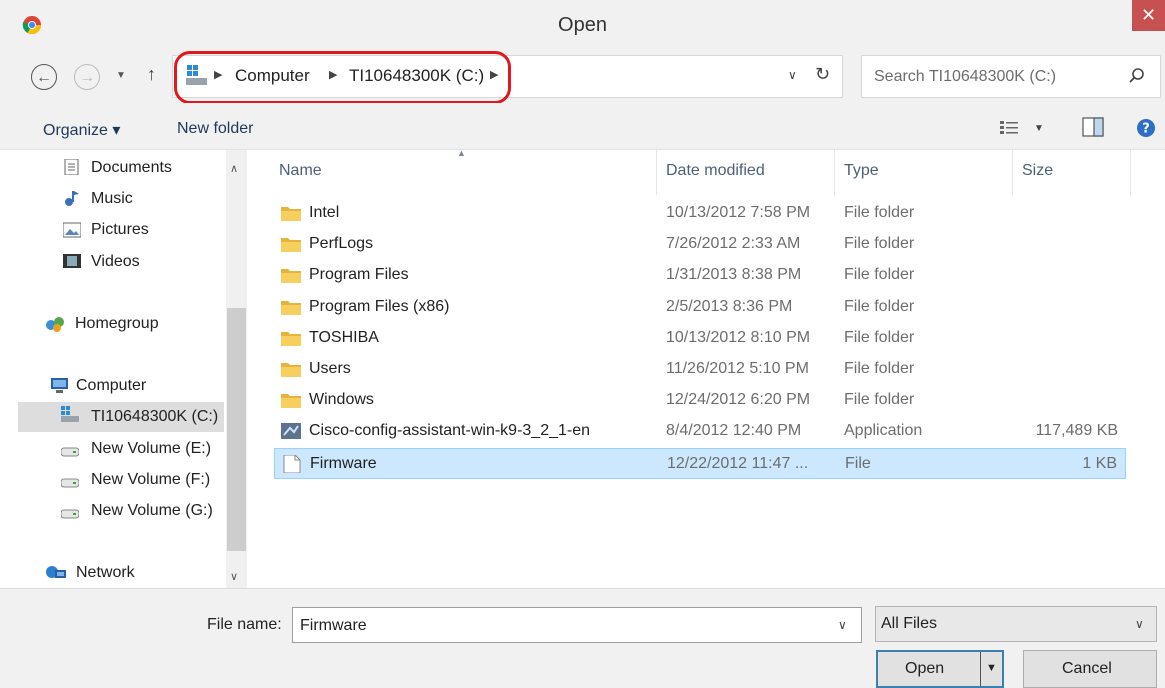 Image resolution: width=1165 pixels, height=688 pixels. Describe the element at coordinates (234, 576) in the screenshot. I see `scroll-down-icon: ∨` at that location.